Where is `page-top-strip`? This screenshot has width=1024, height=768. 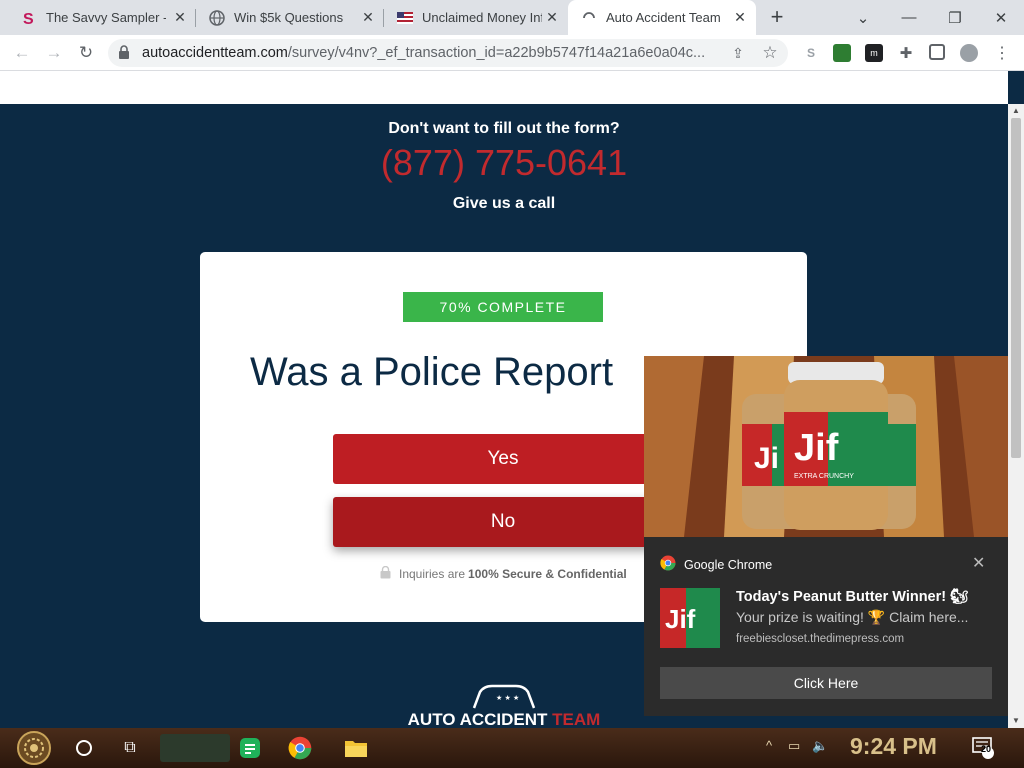
page-top-strip is located at coordinates (504, 87).